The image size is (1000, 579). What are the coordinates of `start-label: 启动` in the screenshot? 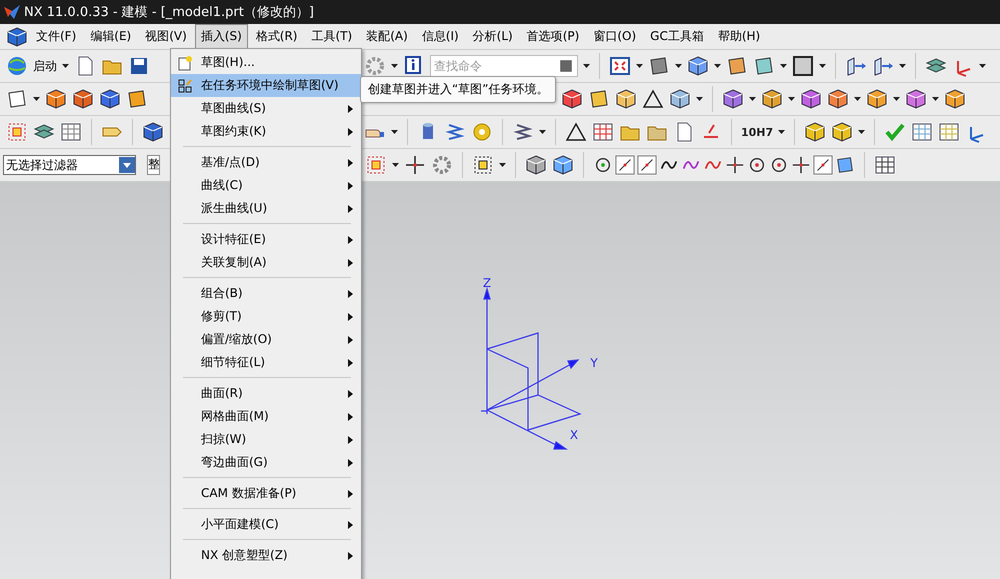 It's located at (45, 66).